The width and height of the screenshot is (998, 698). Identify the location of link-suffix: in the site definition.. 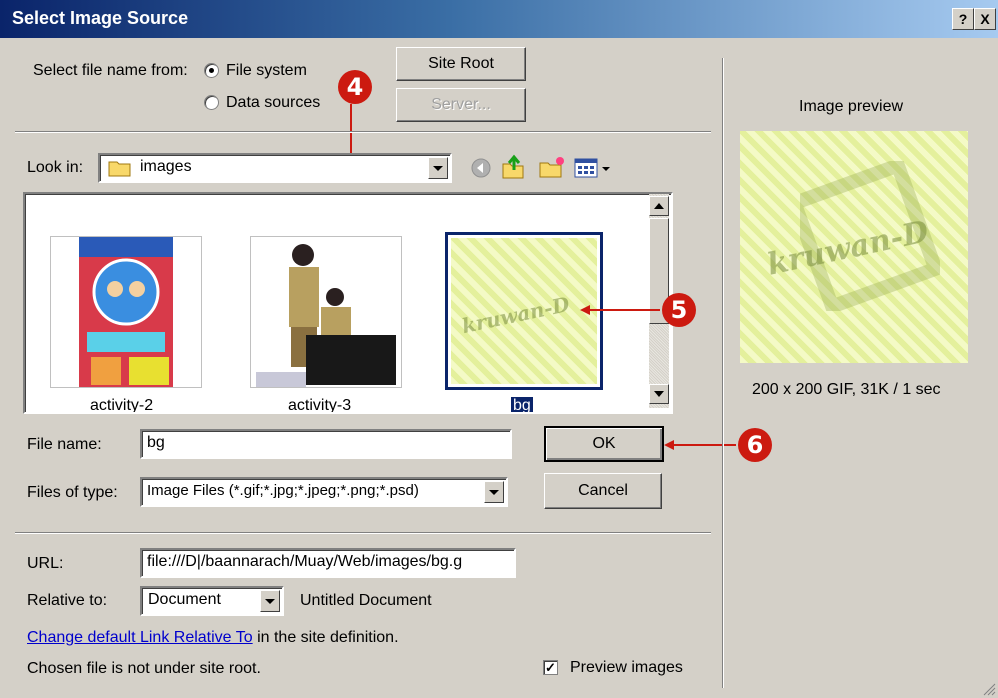
(325, 637).